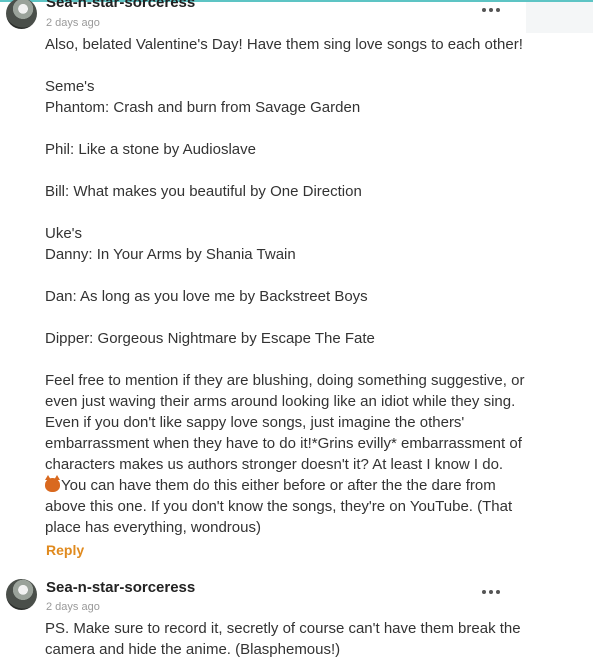  I want to click on comment-line: Danny: In Your Arms by Shania Twain, so click(170, 254).